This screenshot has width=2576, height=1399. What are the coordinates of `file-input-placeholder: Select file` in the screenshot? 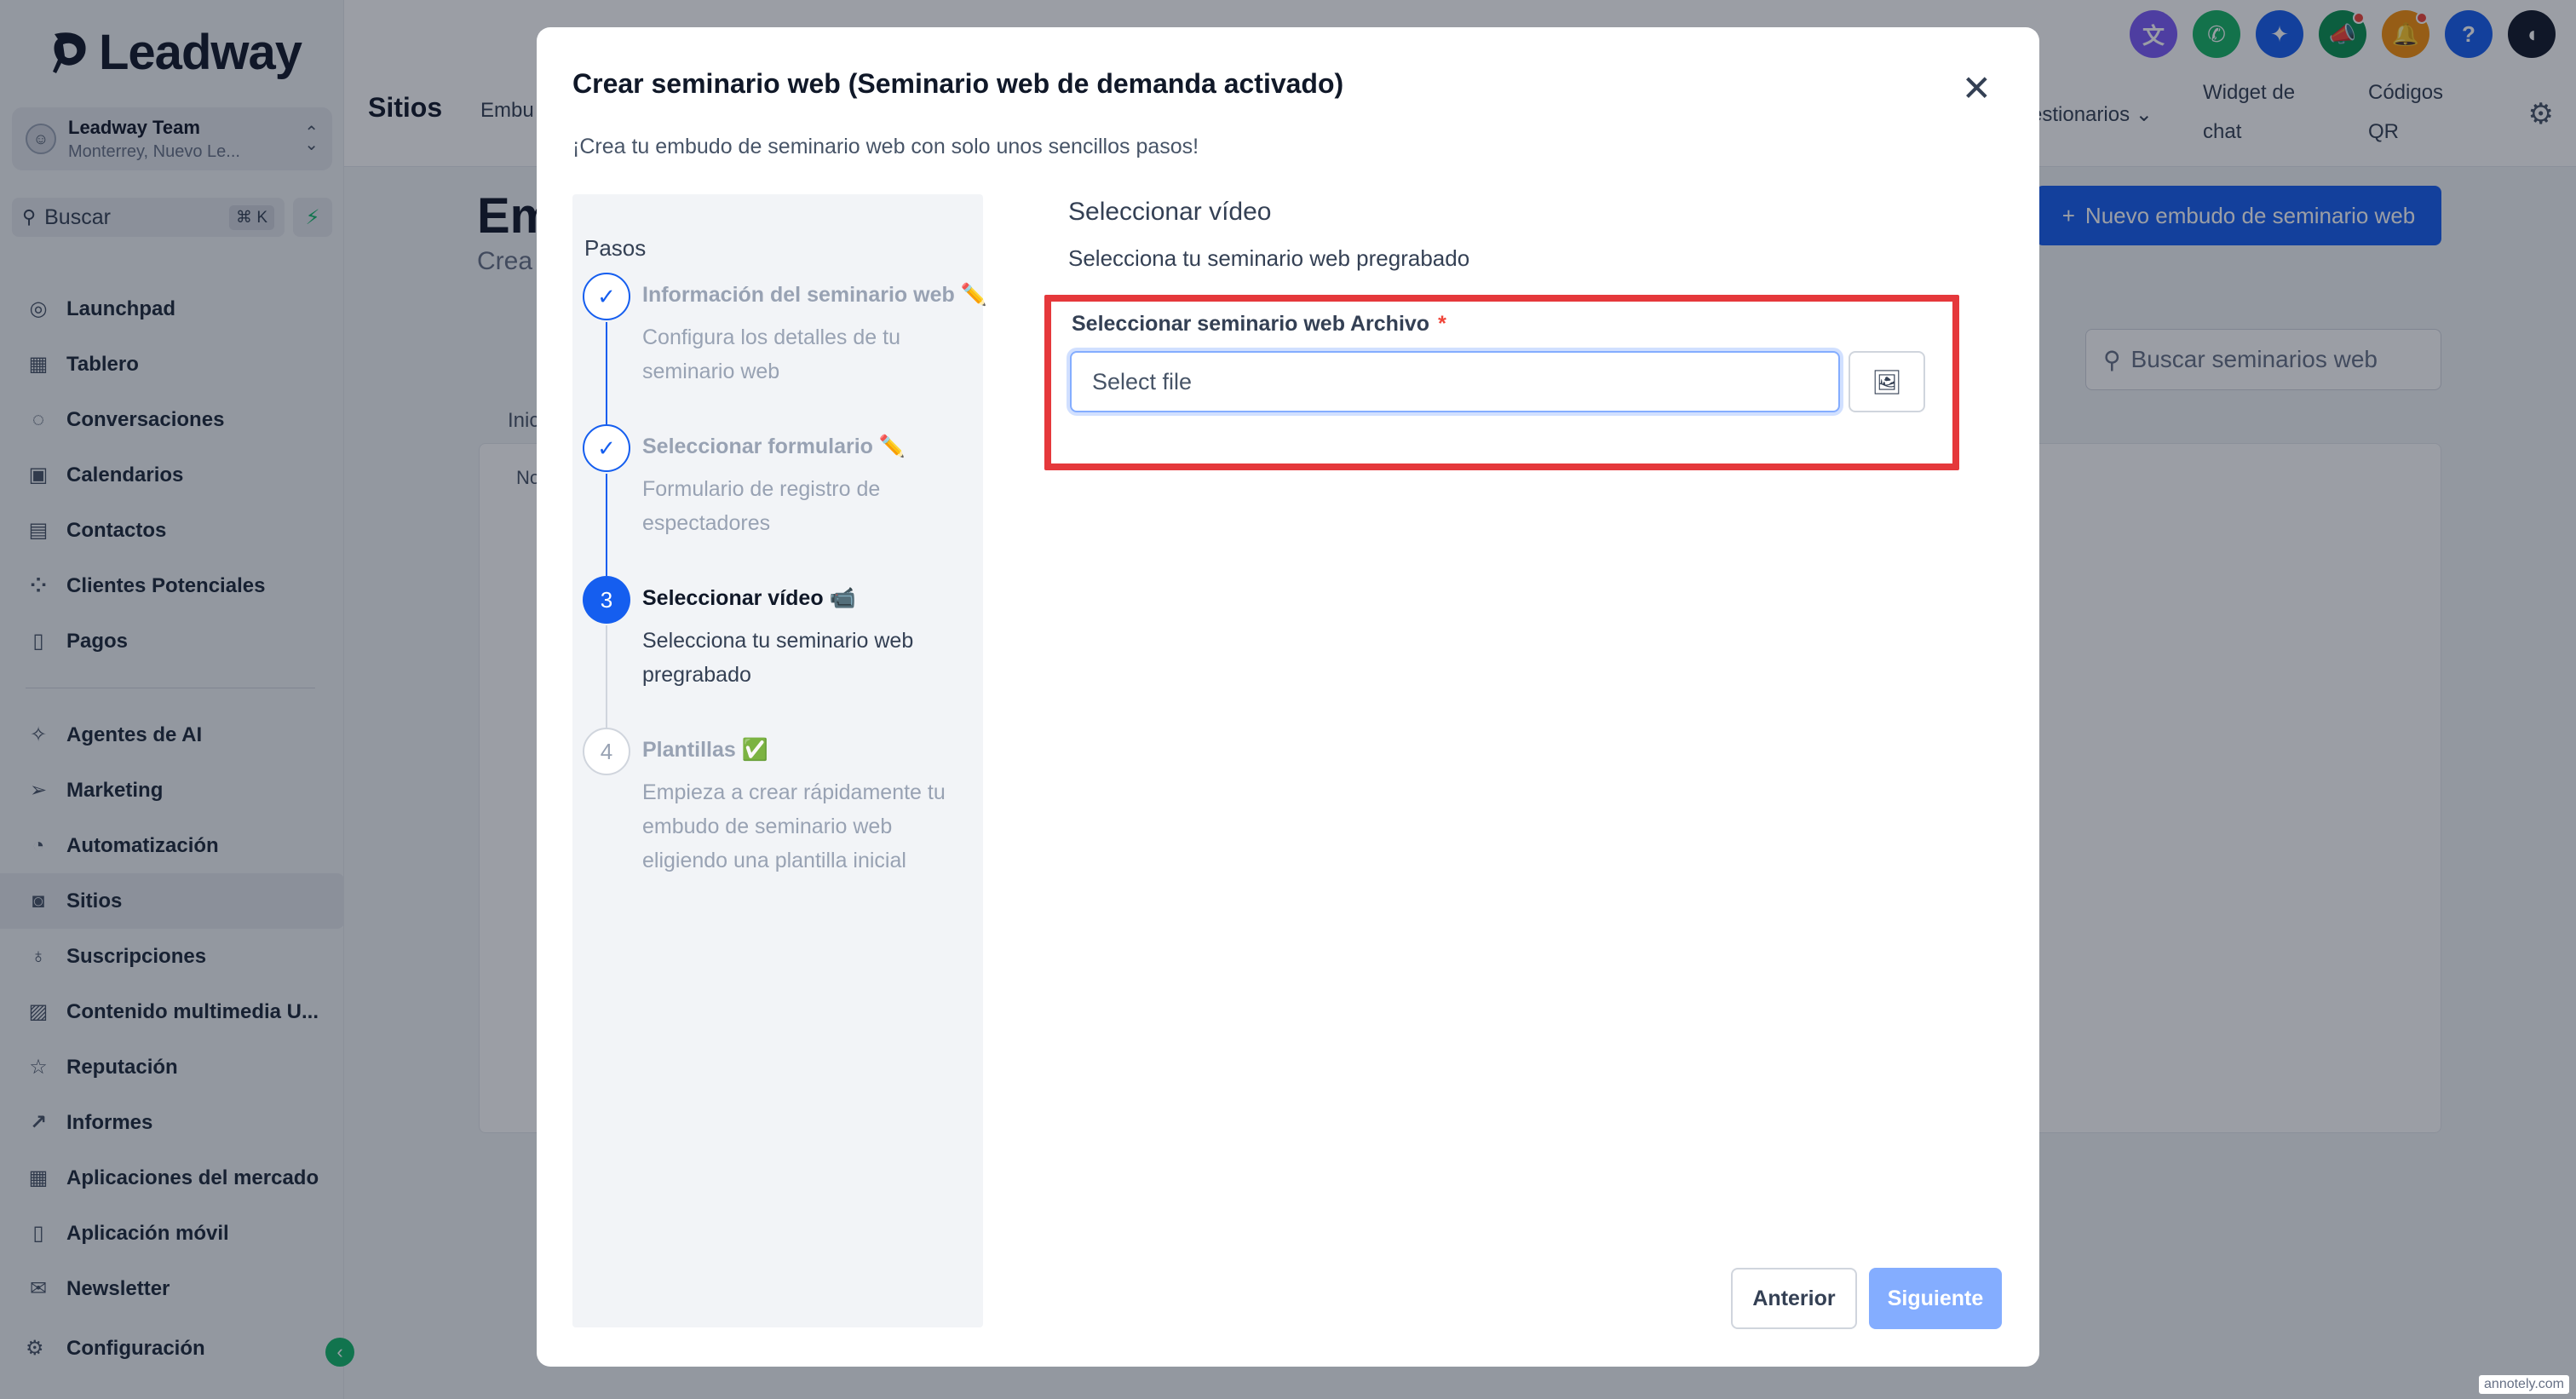 It's located at (1143, 381).